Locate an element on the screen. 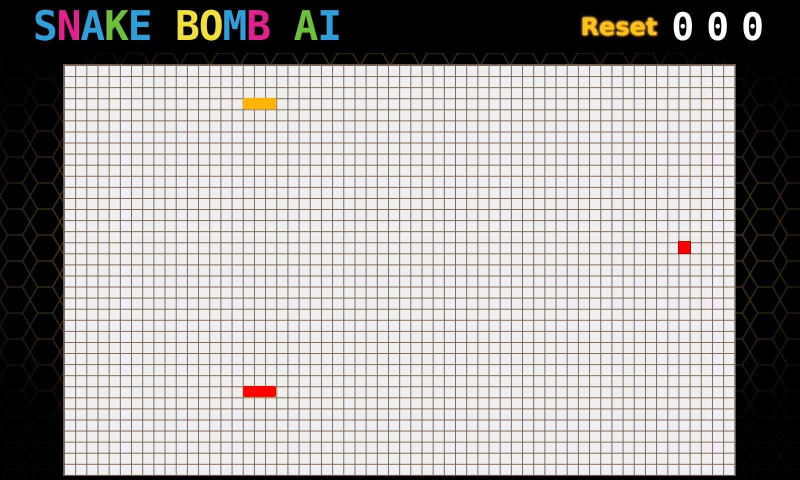 Image resolution: width=800 pixels, height=480 pixels. reset-button: Reset is located at coordinates (619, 26).